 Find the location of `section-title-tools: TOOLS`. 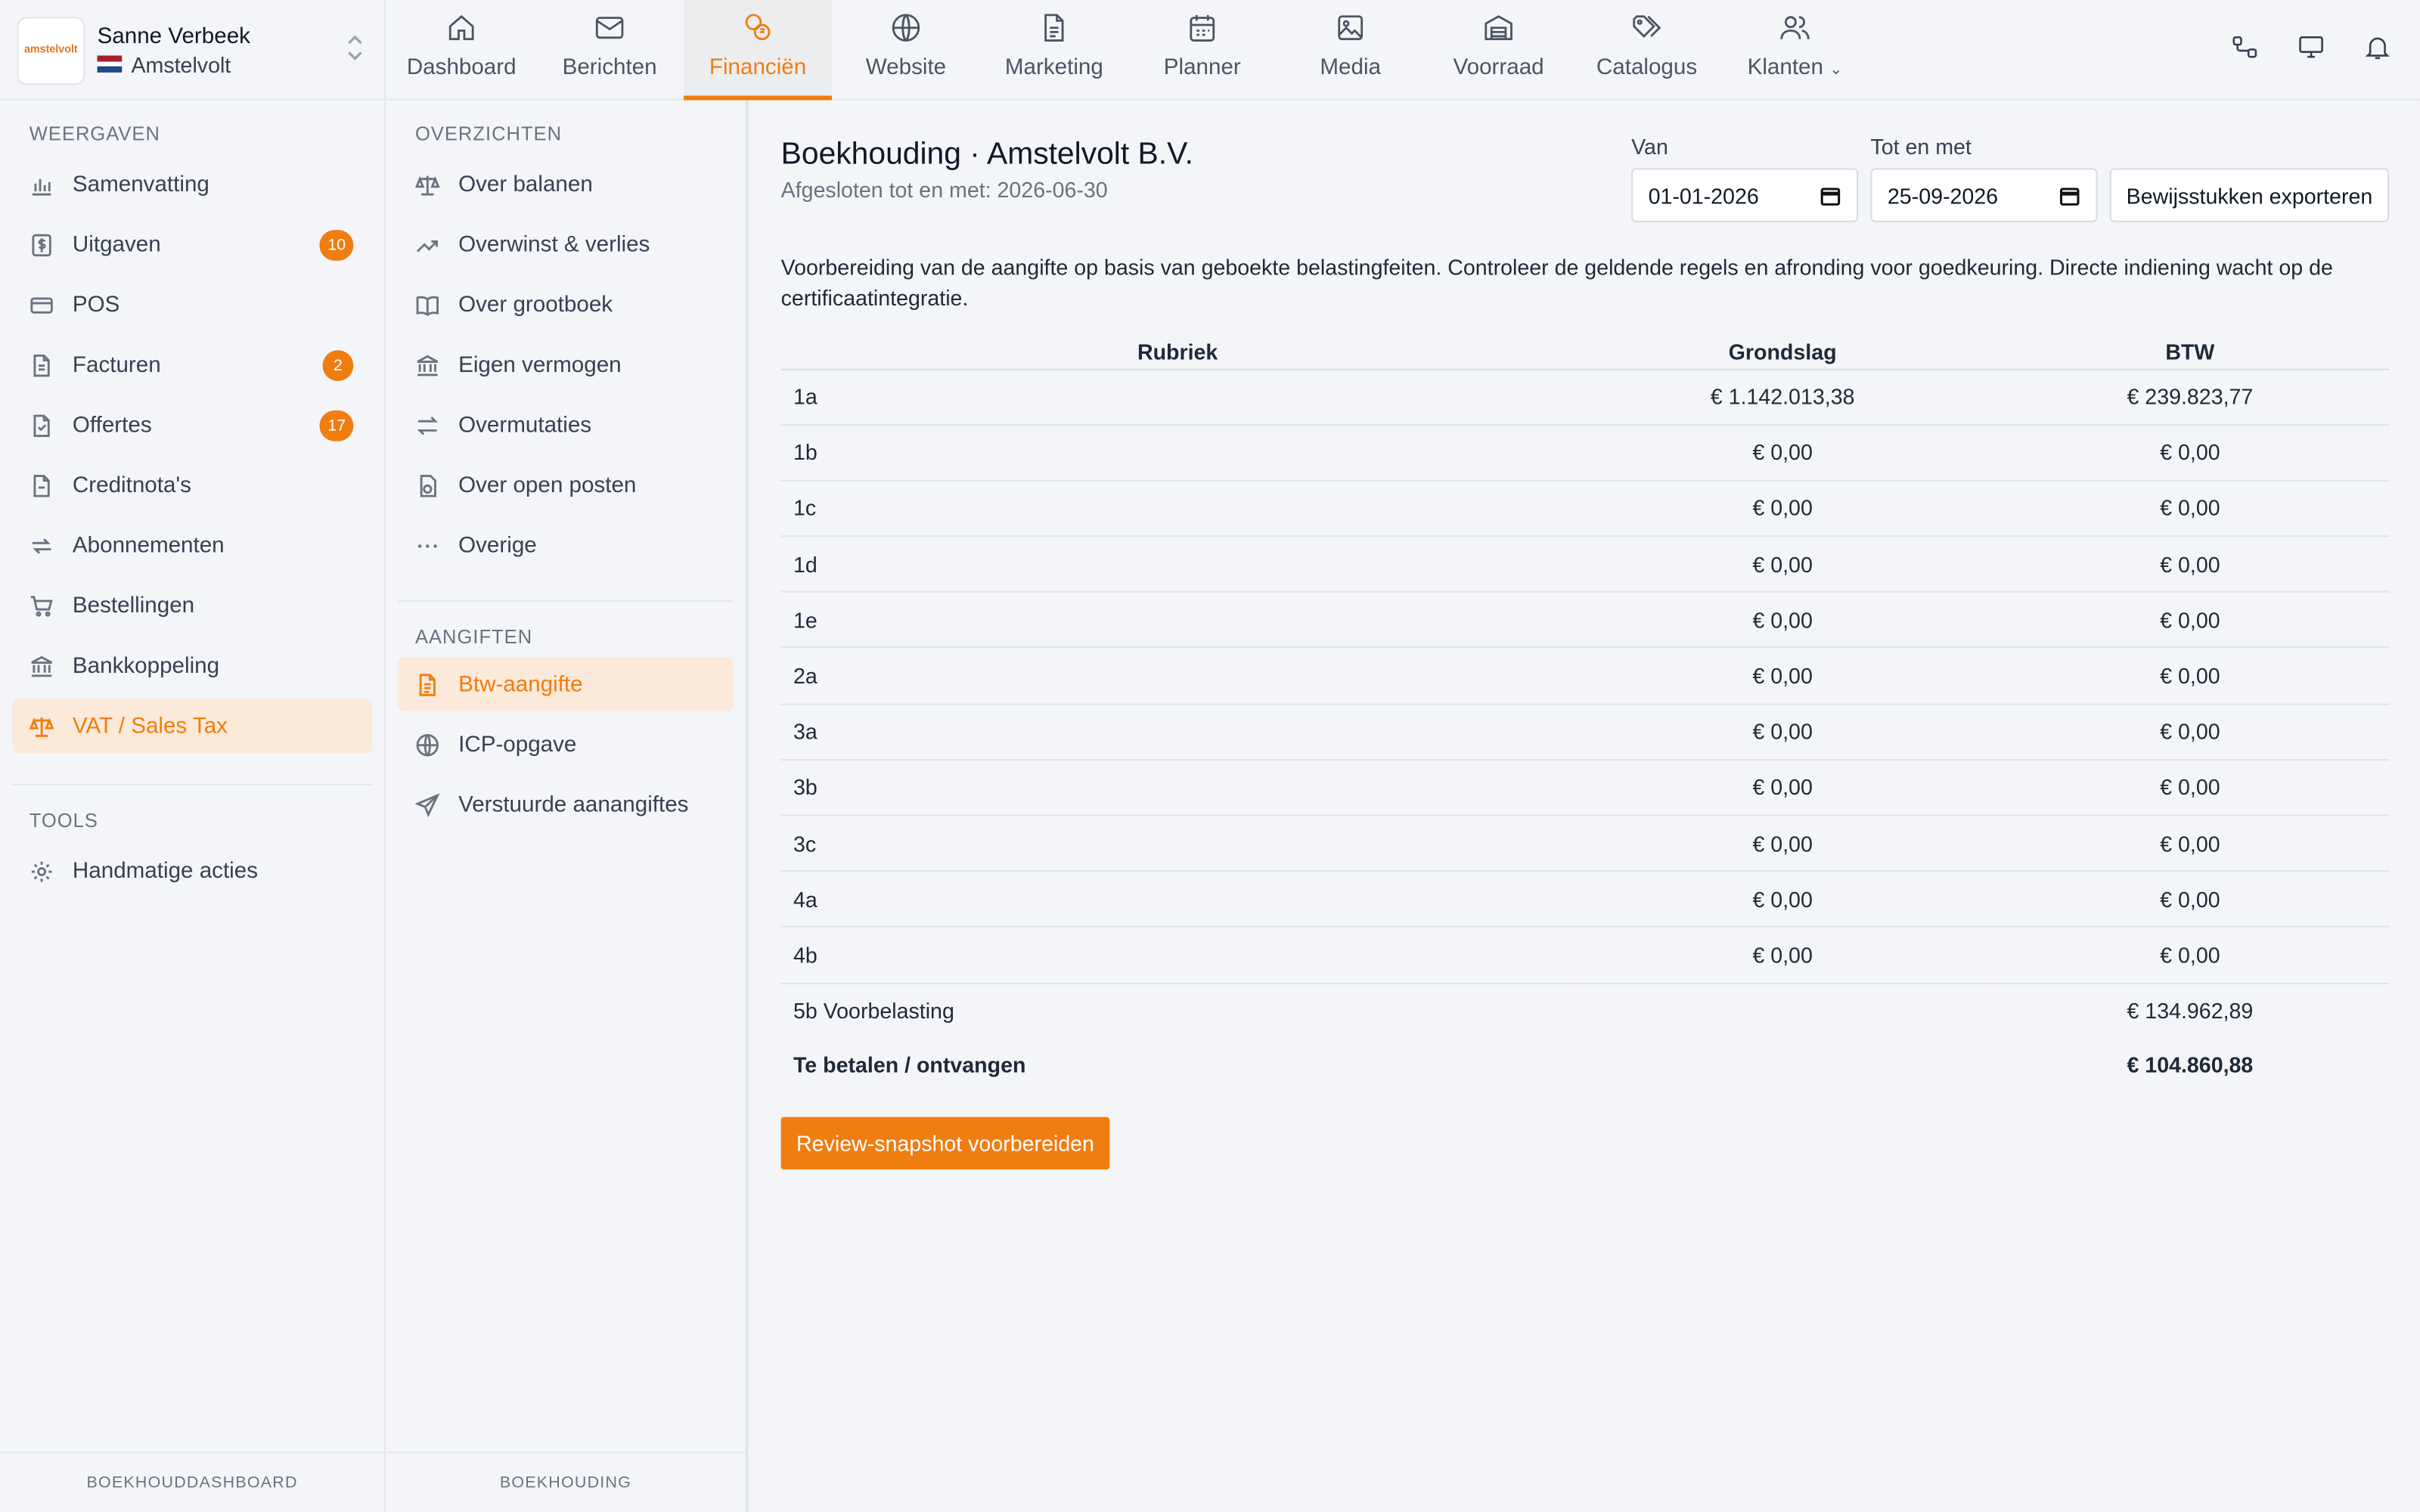

section-title-tools: TOOLS is located at coordinates (64, 821).